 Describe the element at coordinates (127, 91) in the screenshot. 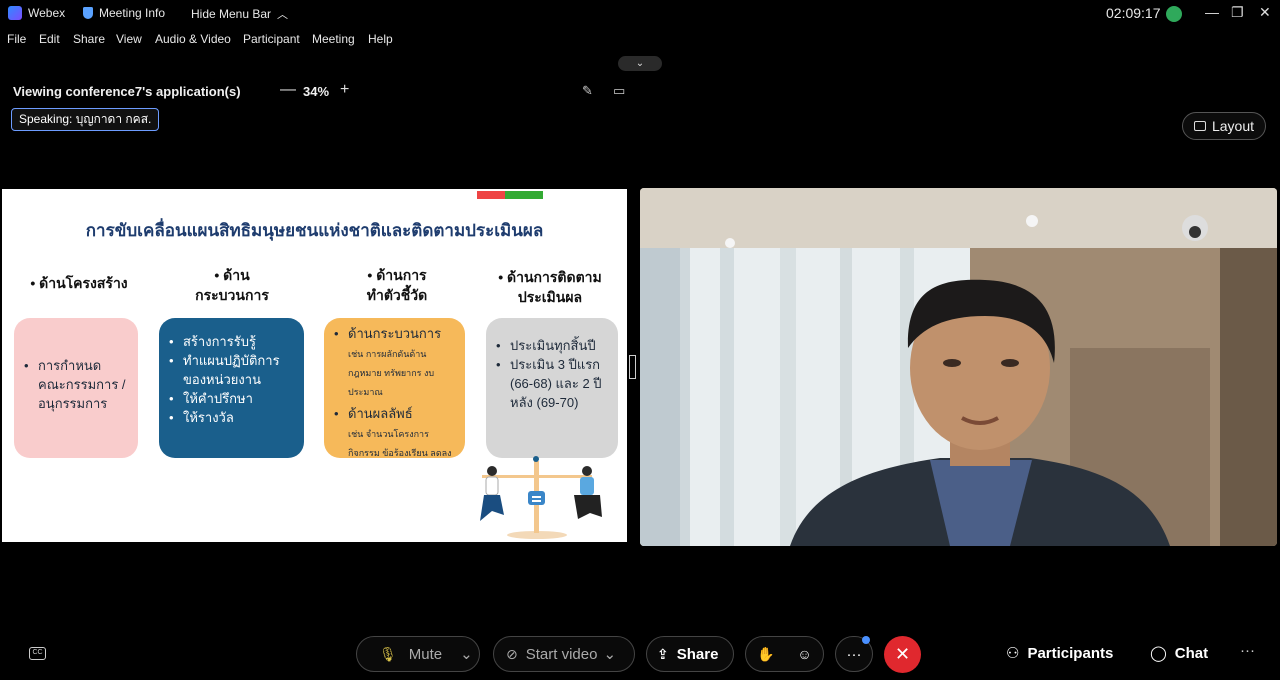

I see `viewing-label: Viewing conference7's application(s)` at that location.